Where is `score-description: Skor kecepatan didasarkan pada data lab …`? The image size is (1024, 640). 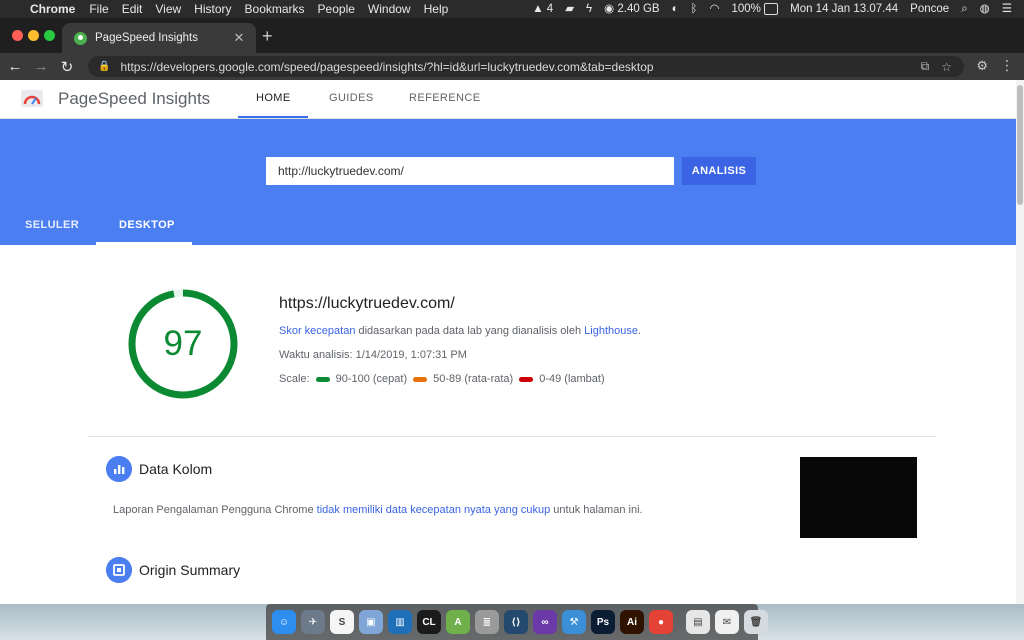
score-description: Skor kecepatan didasarkan pada data lab … is located at coordinates (460, 331).